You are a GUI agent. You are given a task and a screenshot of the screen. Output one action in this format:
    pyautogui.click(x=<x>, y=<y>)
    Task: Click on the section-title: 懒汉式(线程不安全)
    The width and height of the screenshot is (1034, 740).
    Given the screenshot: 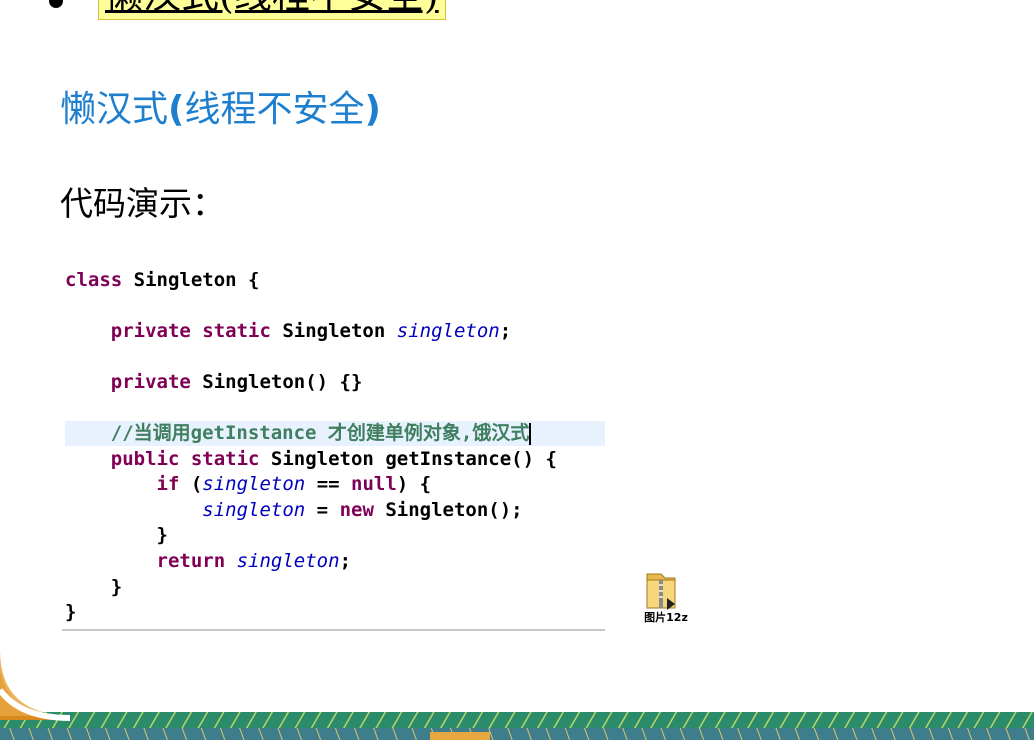 What is the action you would take?
    pyautogui.click(x=220, y=110)
    